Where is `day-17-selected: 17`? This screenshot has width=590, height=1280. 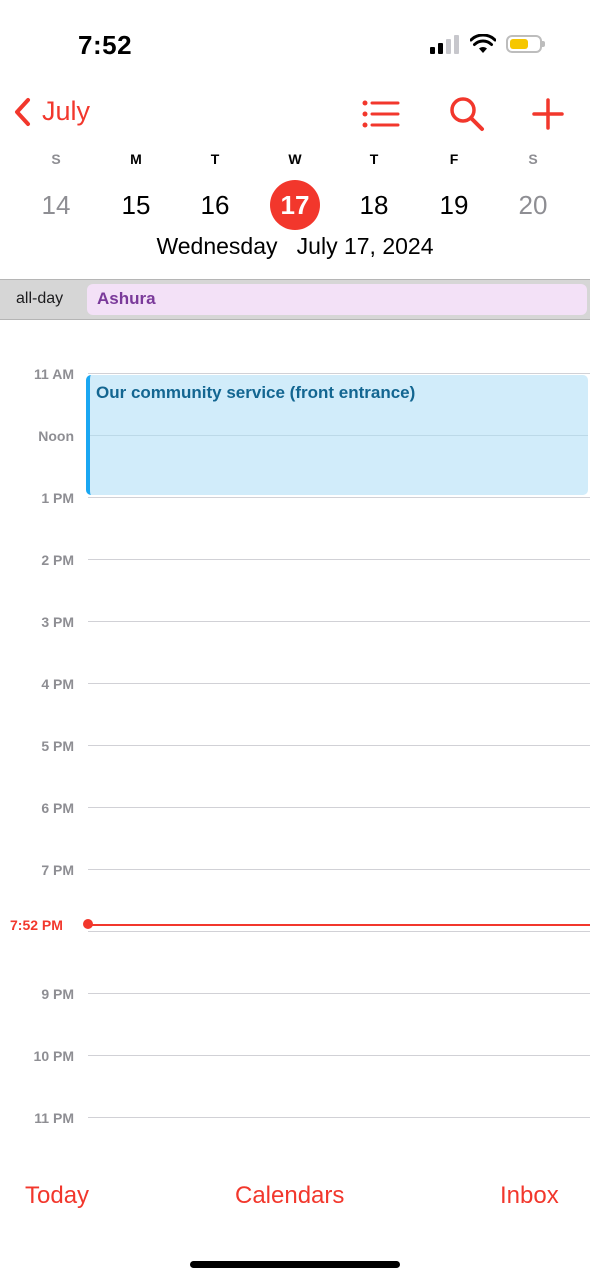
day-17-selected: 17 is located at coordinates (295, 205).